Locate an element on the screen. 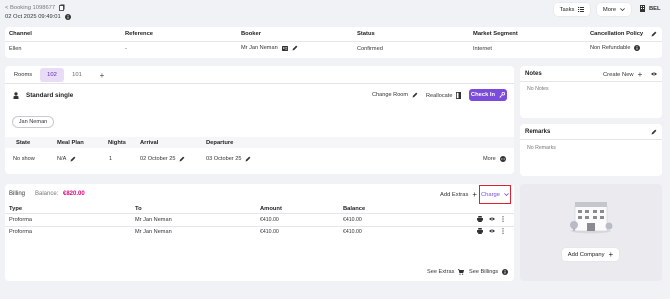 This screenshot has height=299, width=670. column-header-state: State is located at coordinates (23, 143).